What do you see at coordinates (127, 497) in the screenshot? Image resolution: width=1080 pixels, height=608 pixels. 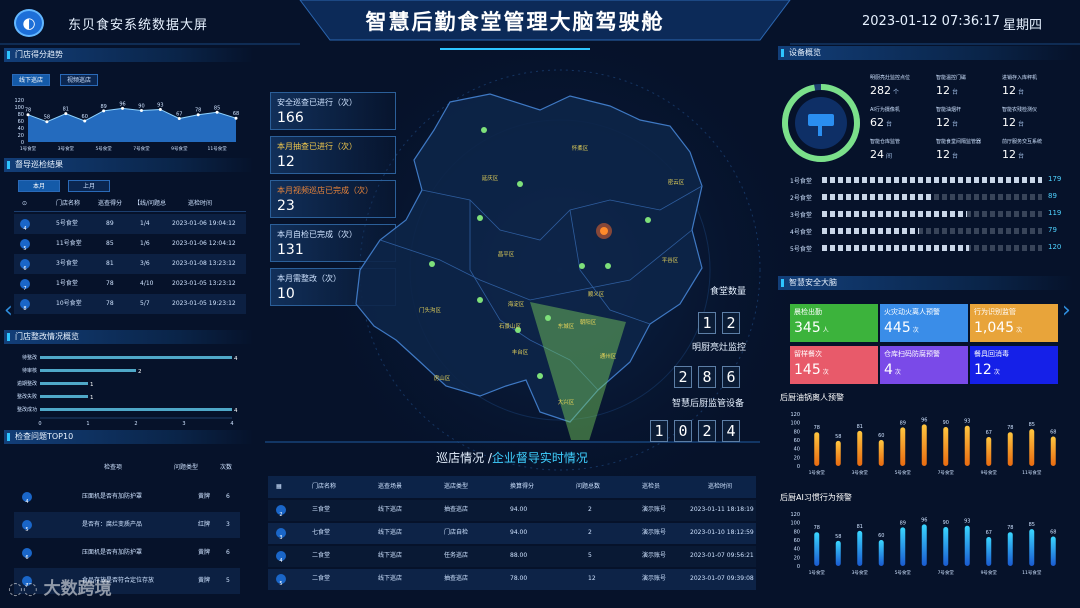 I see `table-row: 4 压面机是否有加防护罩 黄牌 6` at bounding box center [127, 497].